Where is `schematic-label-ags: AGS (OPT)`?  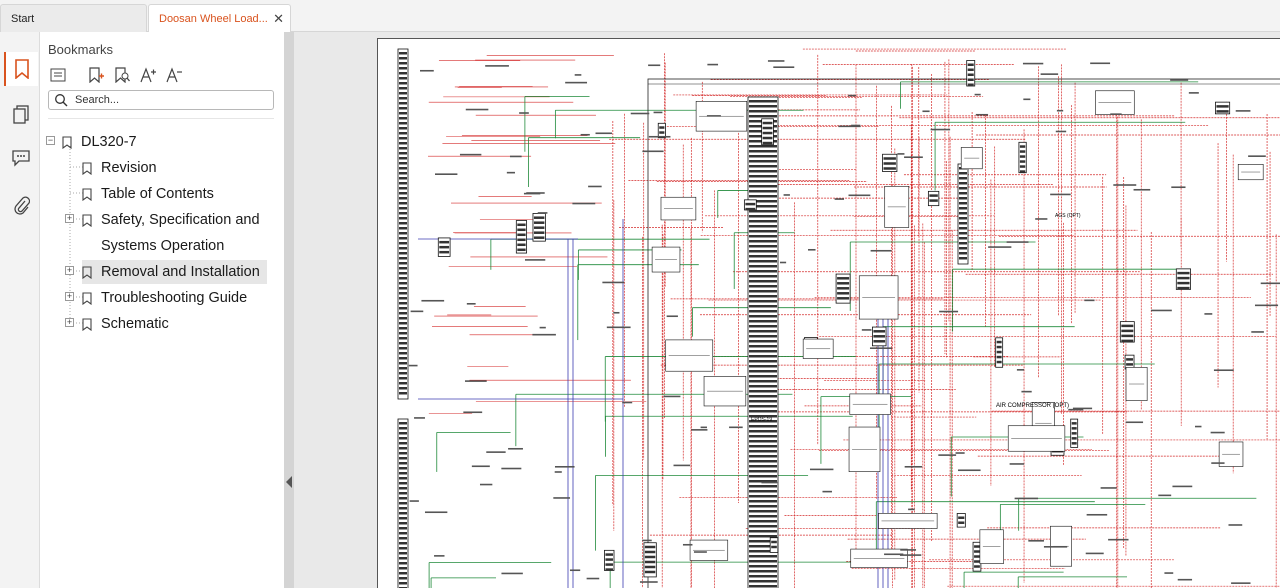
schematic-label-ags: AGS (OPT) is located at coordinates (1068, 216).